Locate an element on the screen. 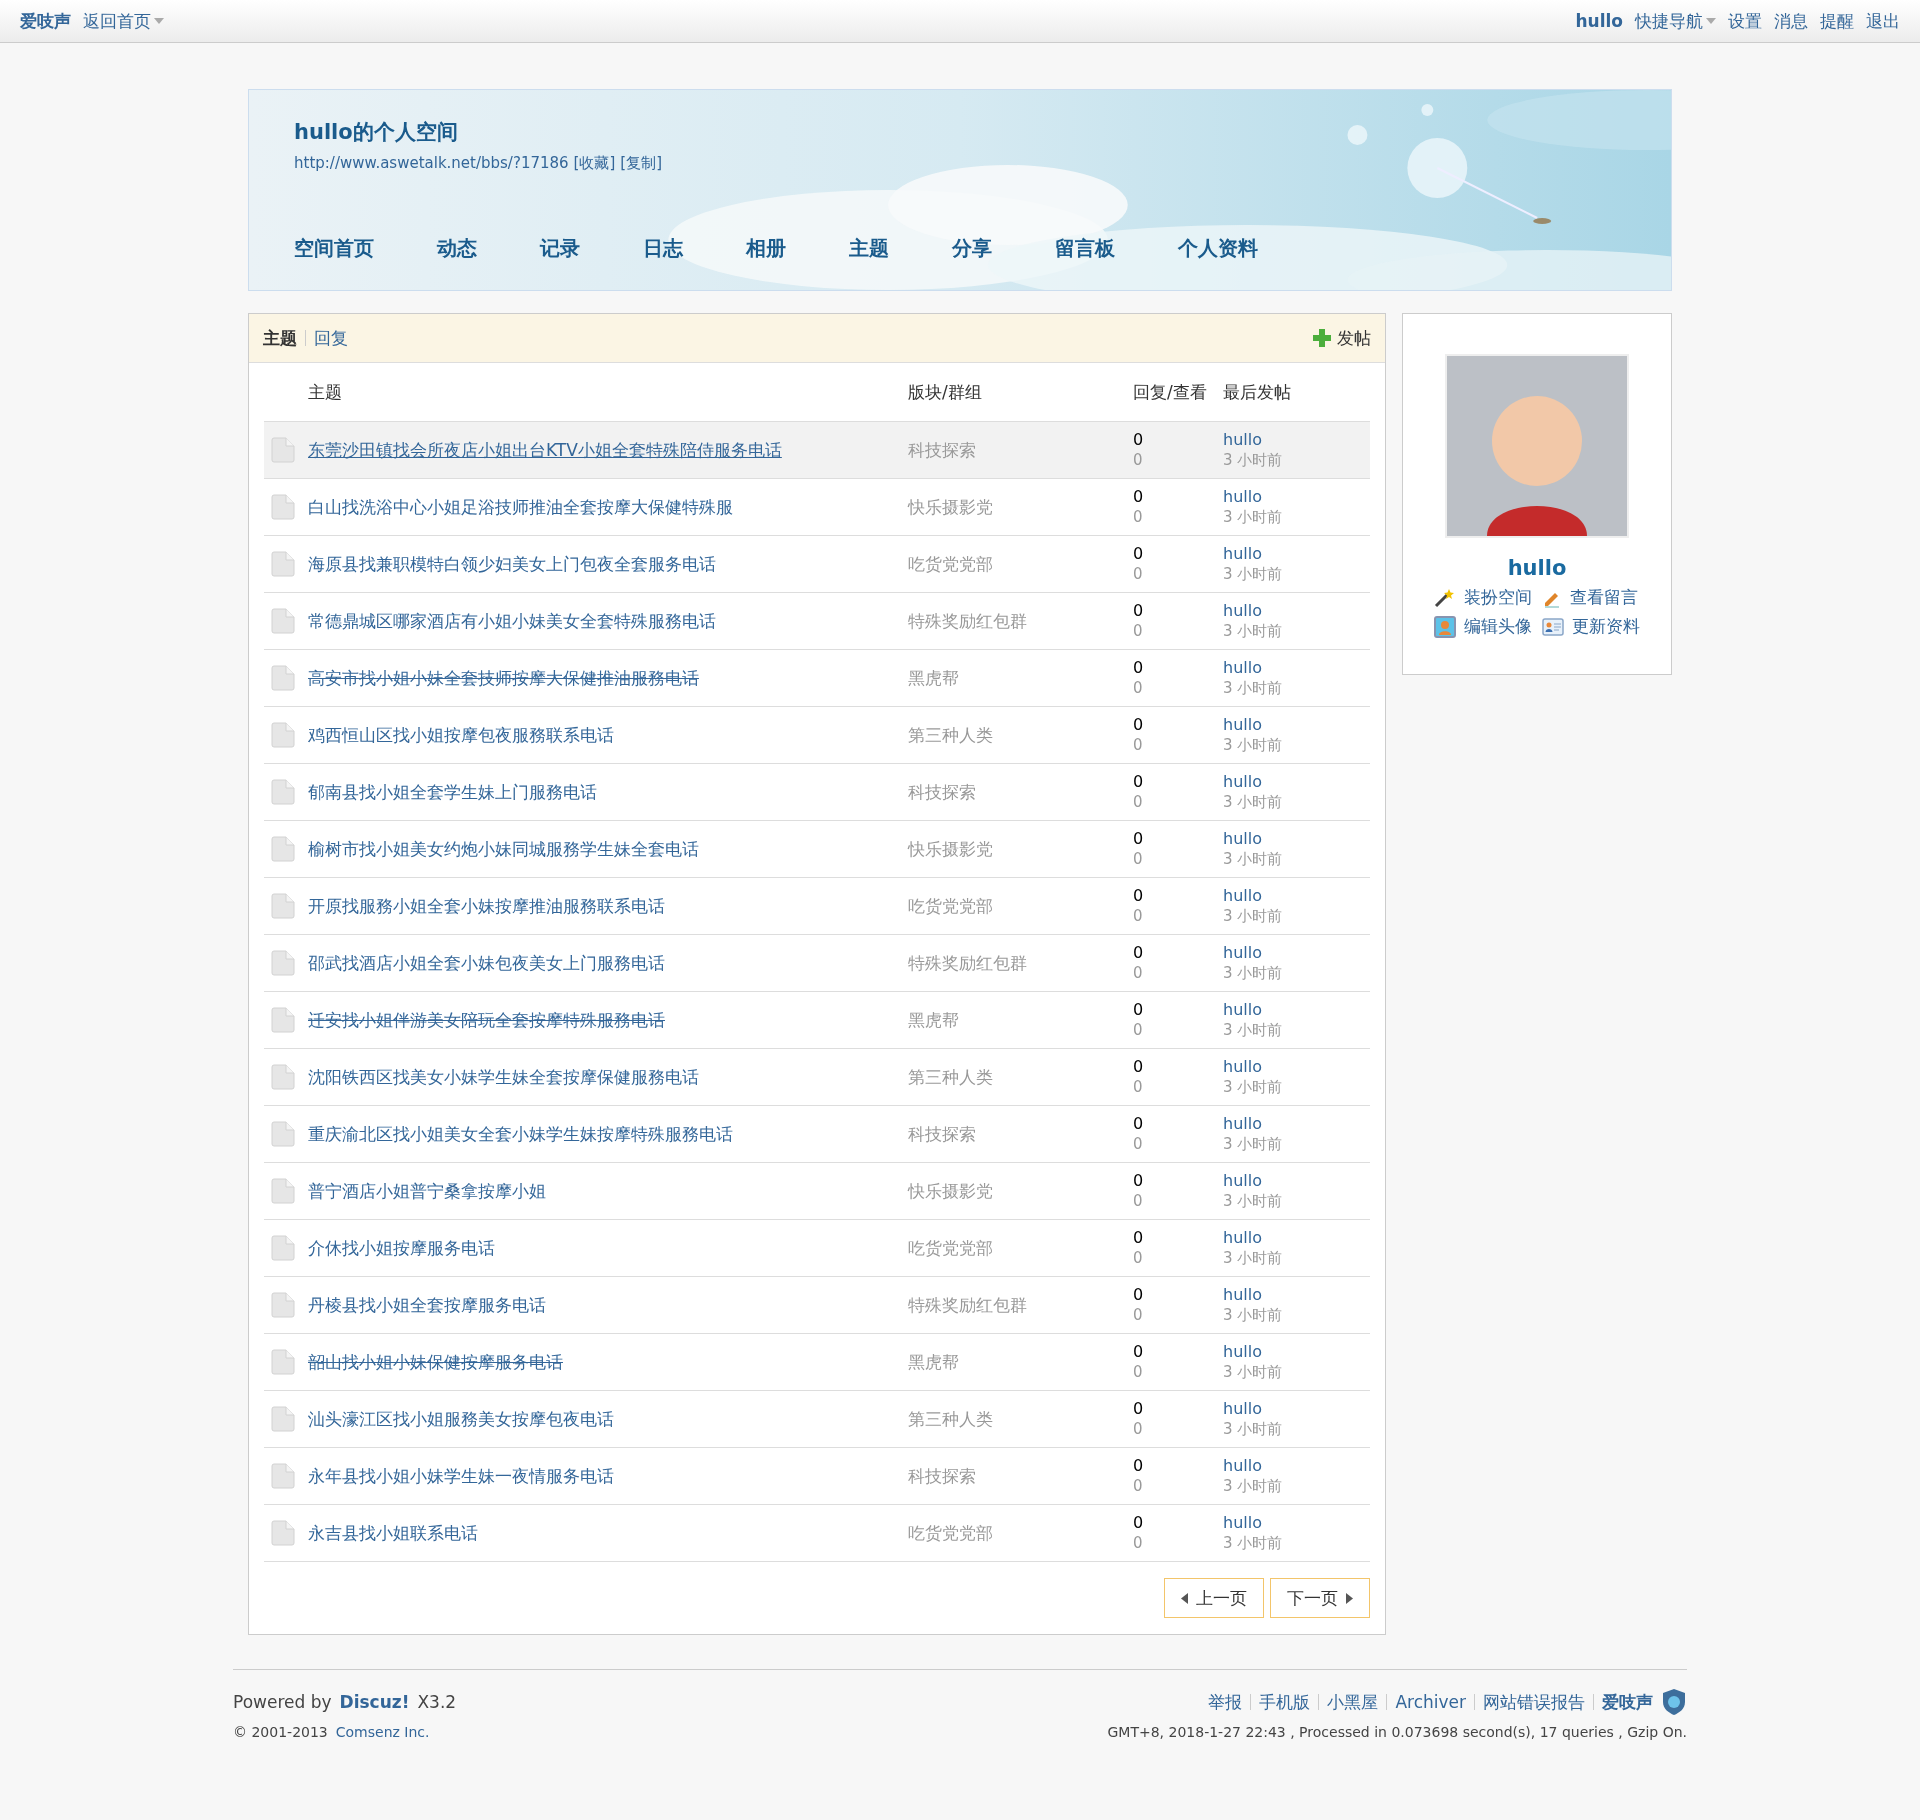 The width and height of the screenshot is (1920, 1820). profile-action-link: 查看留言 is located at coordinates (1591, 597).